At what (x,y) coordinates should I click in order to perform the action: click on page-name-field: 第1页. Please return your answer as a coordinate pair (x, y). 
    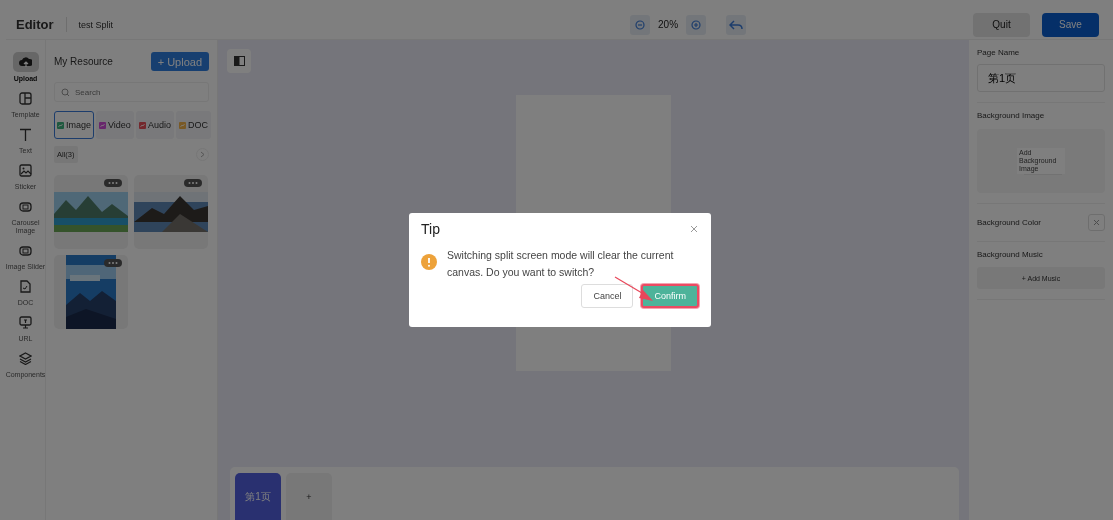
    Looking at the image, I should click on (1041, 78).